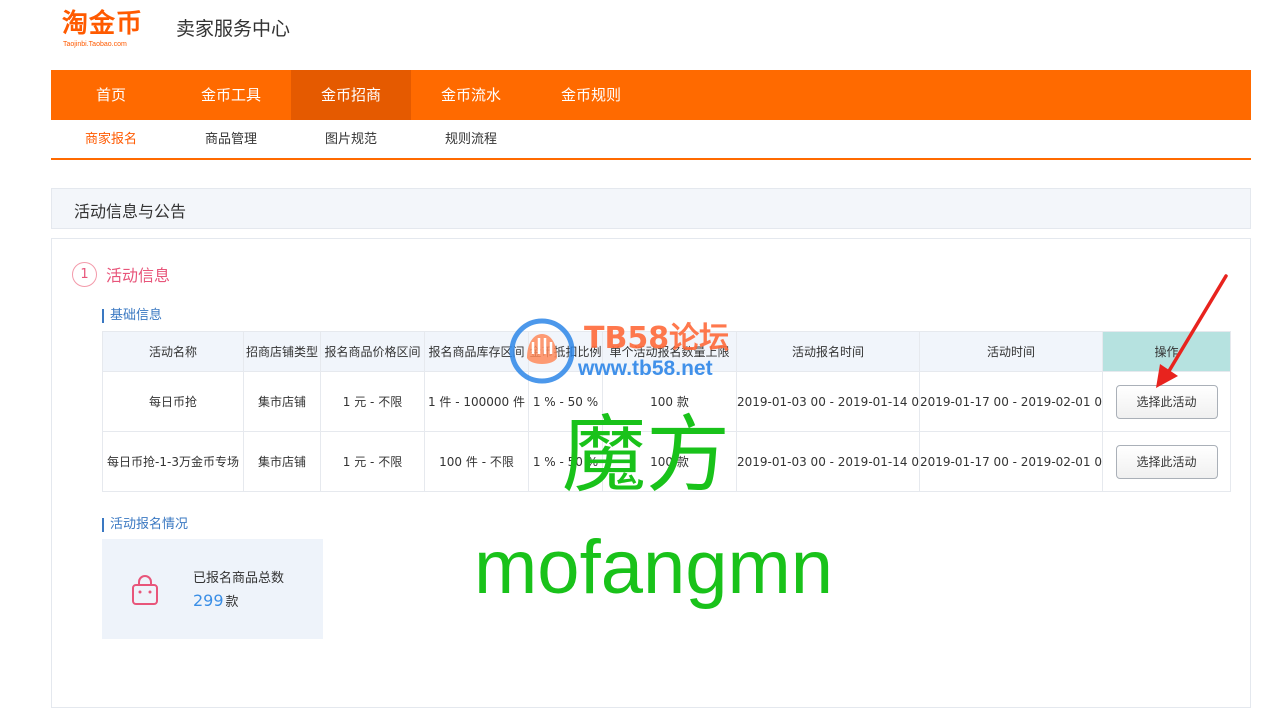  I want to click on shopping-bag-icon, so click(145, 590).